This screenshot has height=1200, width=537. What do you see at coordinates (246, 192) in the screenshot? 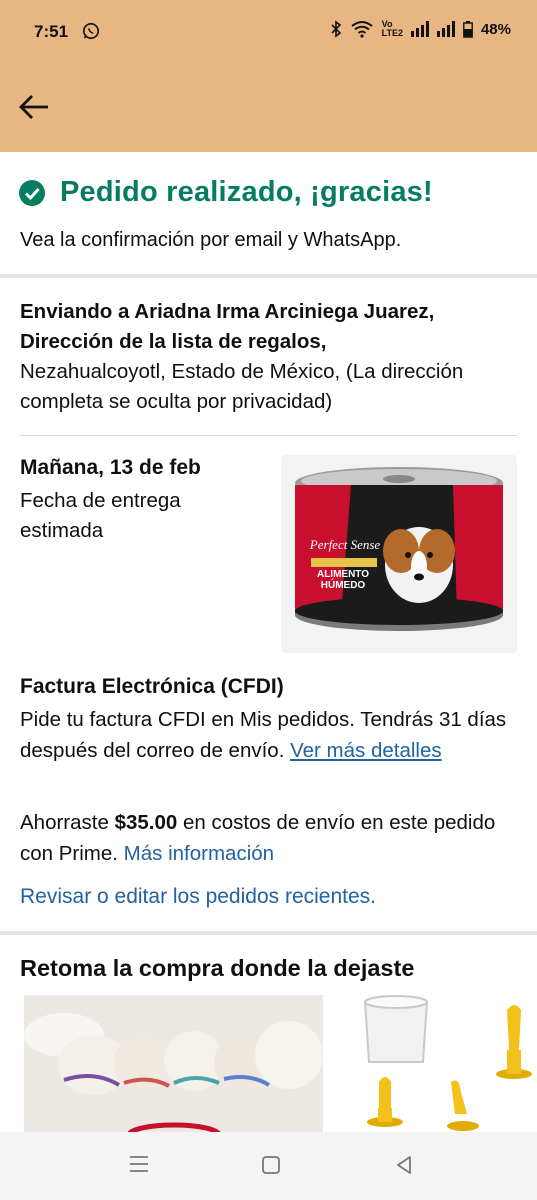
I see `success-title: Pedido realizado, ¡gracias!` at bounding box center [246, 192].